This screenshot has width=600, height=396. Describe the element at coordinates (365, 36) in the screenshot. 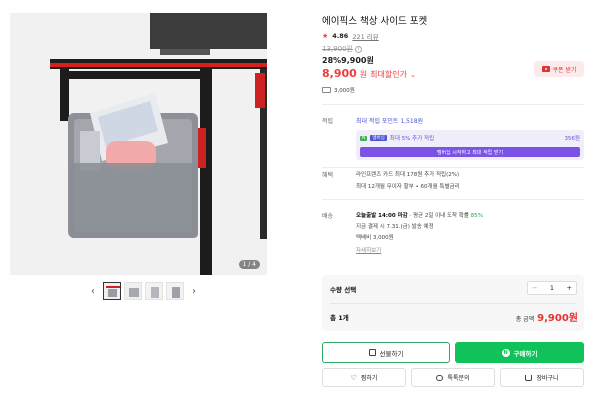

I see `review-count-link: 221 리뷰` at that location.